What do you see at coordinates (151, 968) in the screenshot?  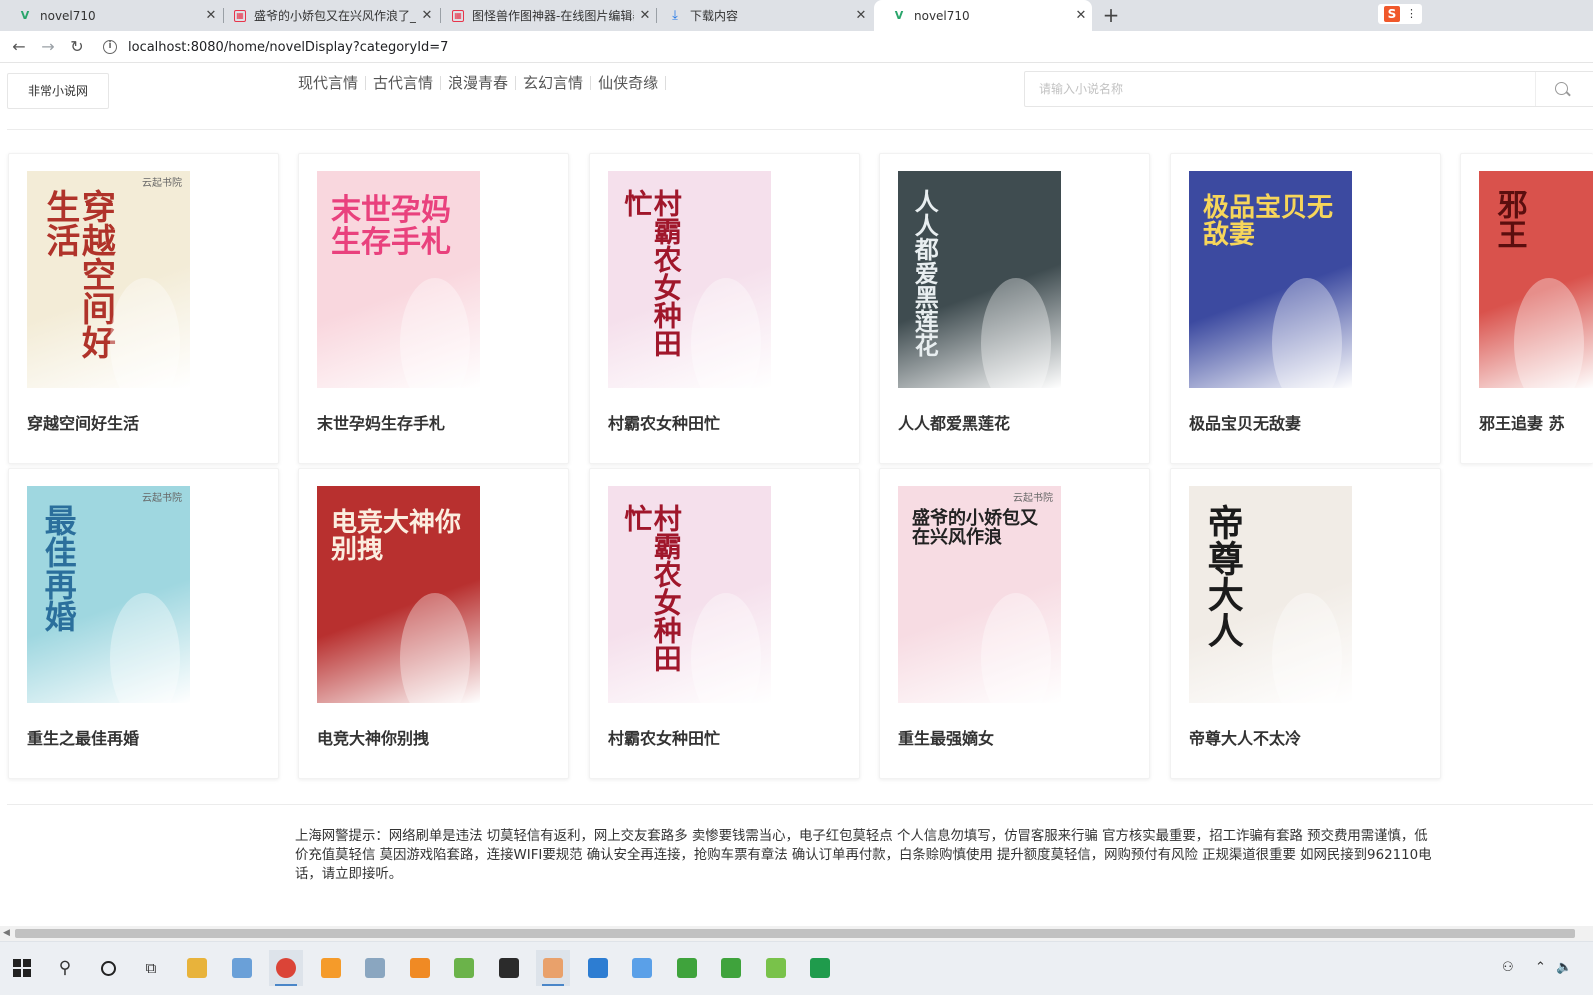 I see `task-view-button: ⧉` at bounding box center [151, 968].